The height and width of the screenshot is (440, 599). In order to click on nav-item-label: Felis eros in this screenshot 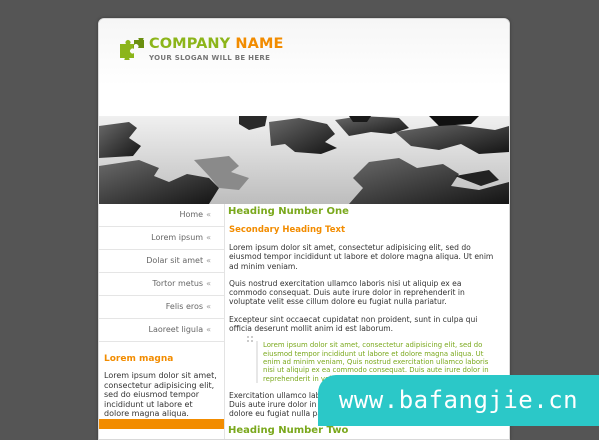, I will do `click(184, 306)`.